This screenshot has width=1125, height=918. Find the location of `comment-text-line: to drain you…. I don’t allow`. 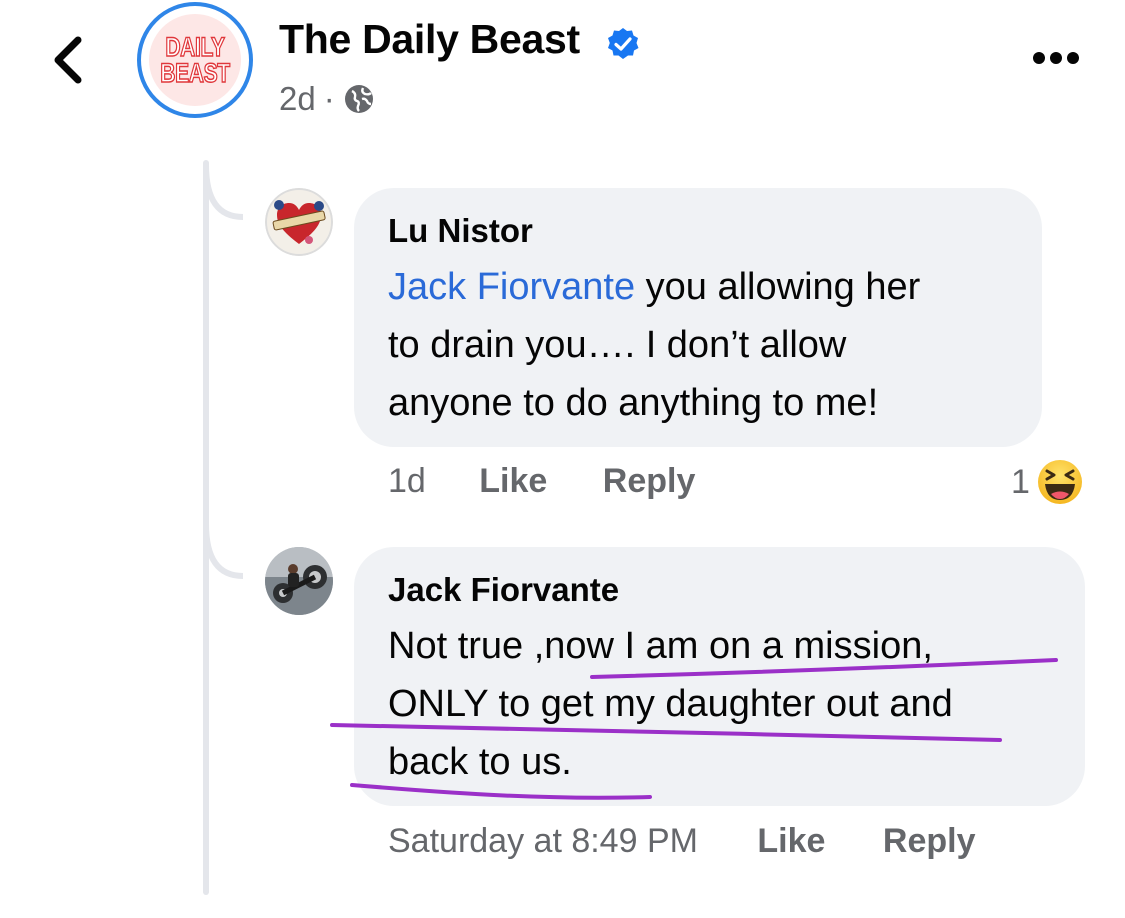

comment-text-line: to drain you…. I don’t allow is located at coordinates (617, 345).